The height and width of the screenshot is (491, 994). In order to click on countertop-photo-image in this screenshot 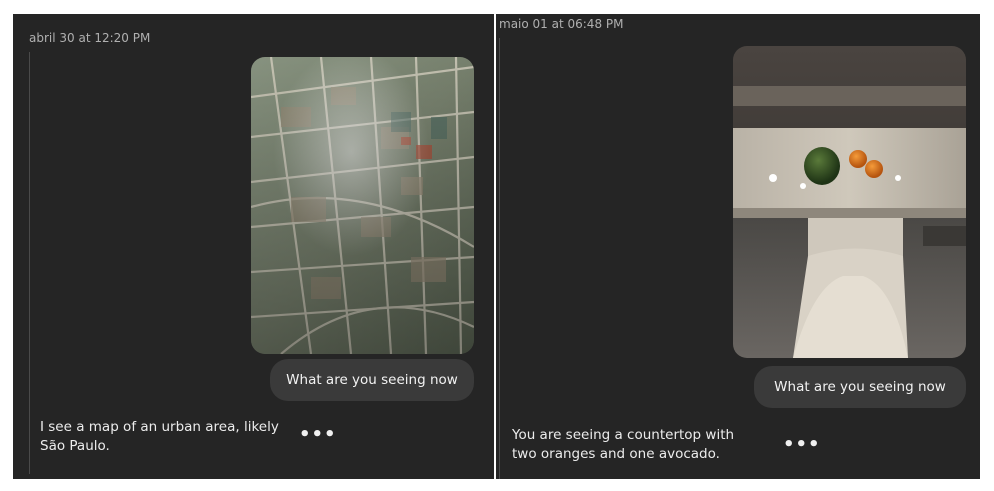, I will do `click(849, 202)`.